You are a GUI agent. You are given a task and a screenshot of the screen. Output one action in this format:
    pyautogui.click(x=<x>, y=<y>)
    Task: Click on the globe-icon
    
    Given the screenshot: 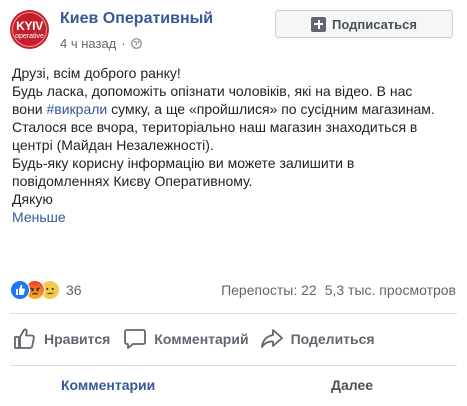 What is the action you would take?
    pyautogui.click(x=136, y=43)
    